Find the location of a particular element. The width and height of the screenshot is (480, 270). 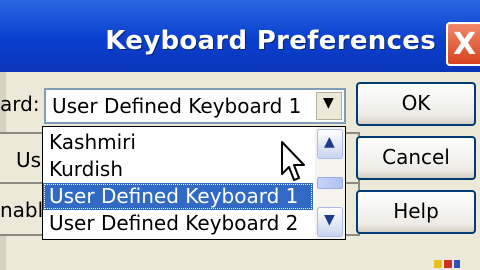

keyboard-select: User Defined Keyboard 1 ▼ is located at coordinates (195, 106).